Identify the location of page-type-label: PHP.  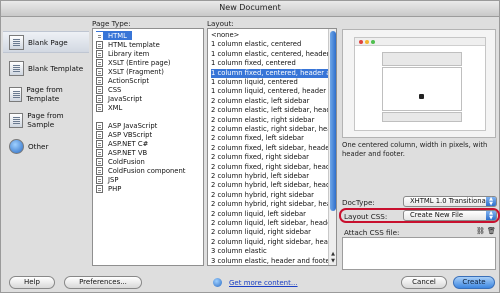
(115, 188).